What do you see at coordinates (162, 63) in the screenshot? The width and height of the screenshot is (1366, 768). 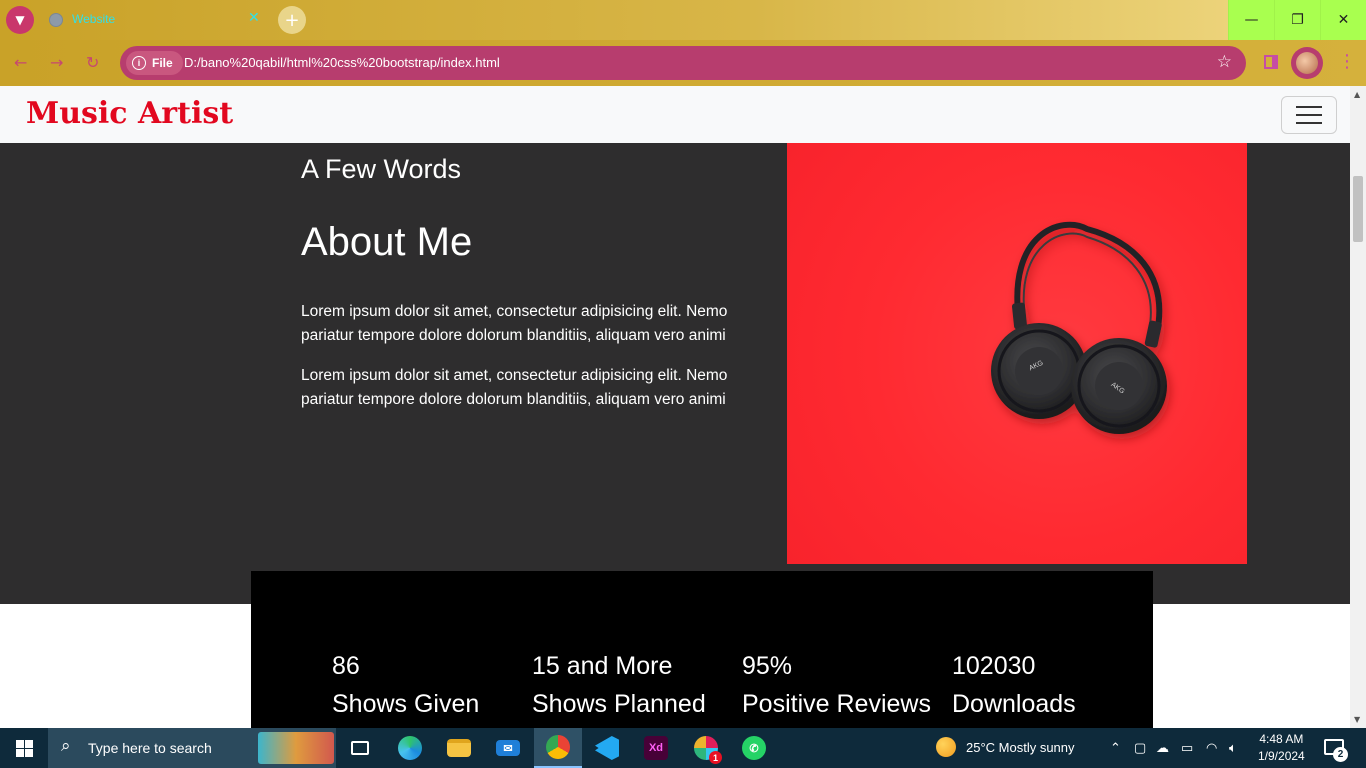 I see `chip-label: File` at bounding box center [162, 63].